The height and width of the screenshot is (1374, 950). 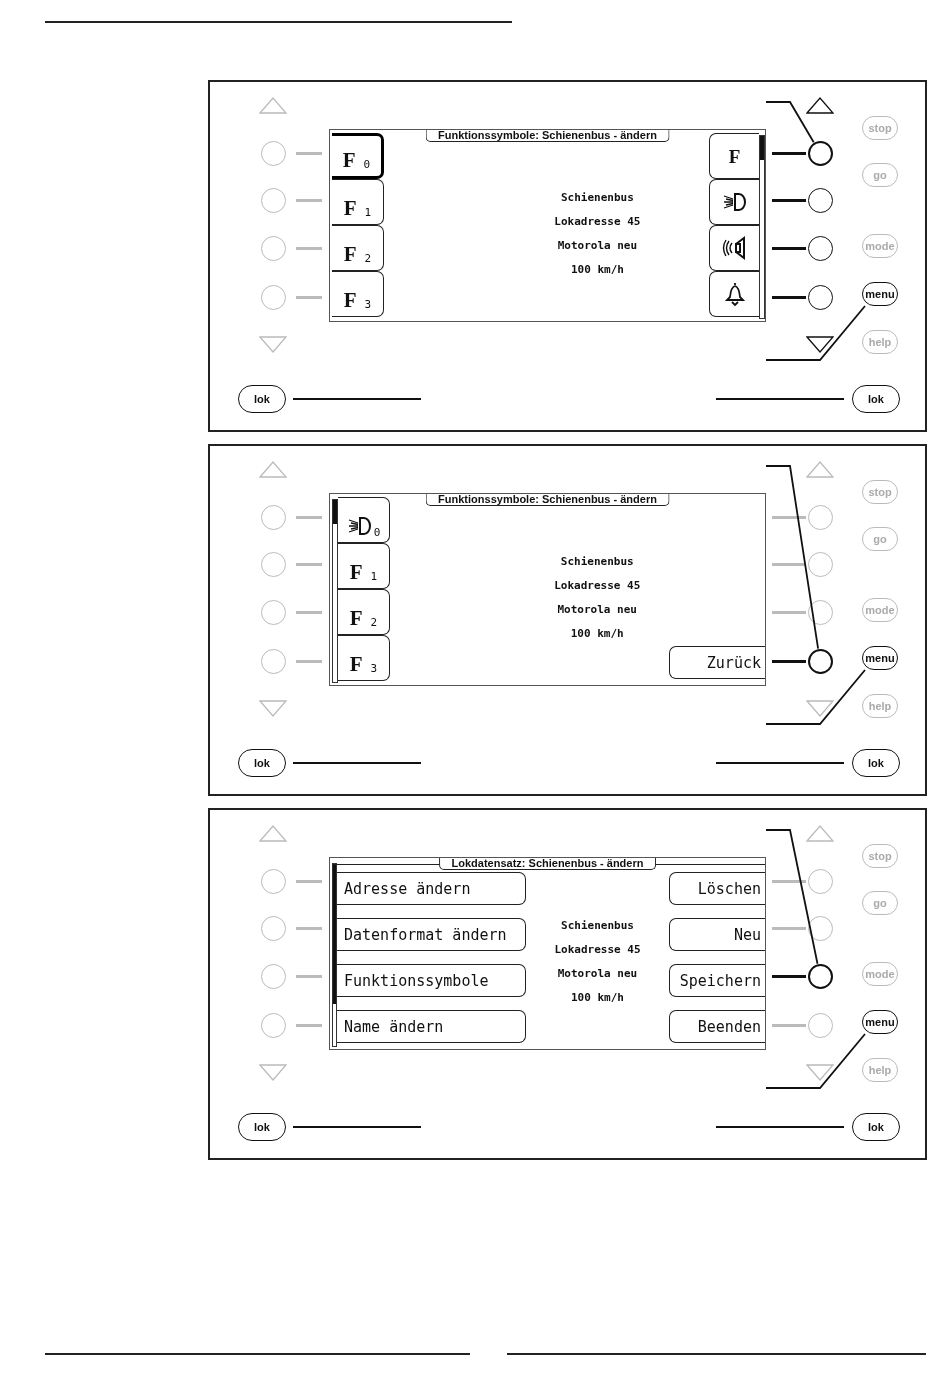 I want to click on function-softkey: 0, so click(x=364, y=520).